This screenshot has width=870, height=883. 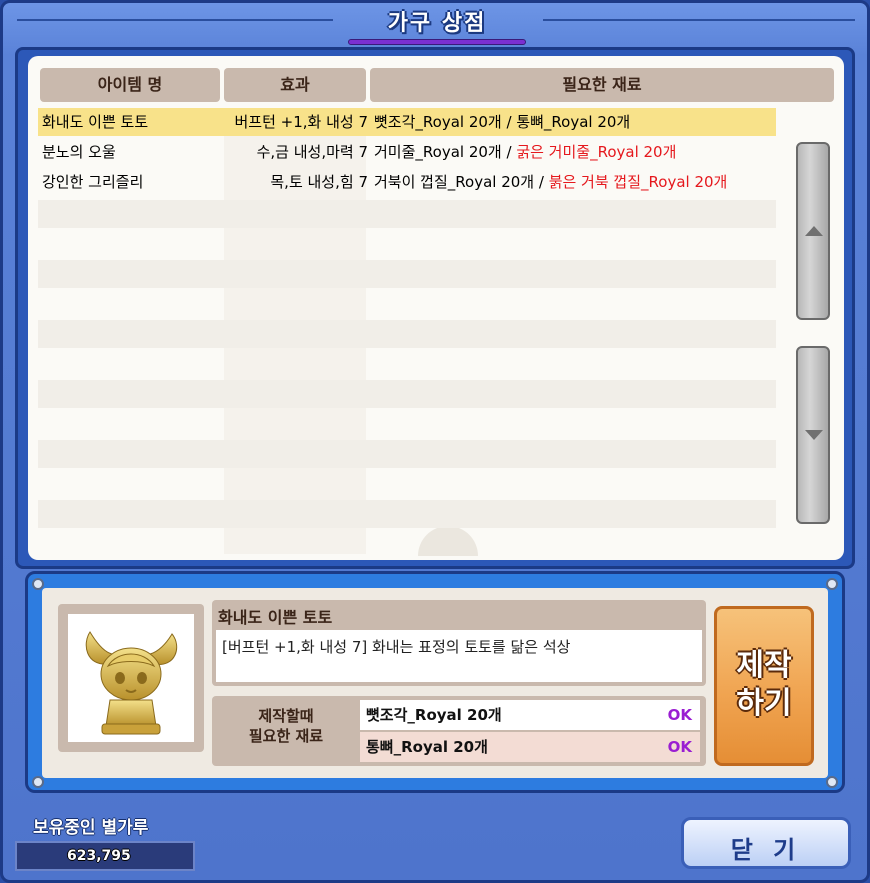 I want to click on required-material-name: 통뼈_Royal 20개, so click(x=427, y=747).